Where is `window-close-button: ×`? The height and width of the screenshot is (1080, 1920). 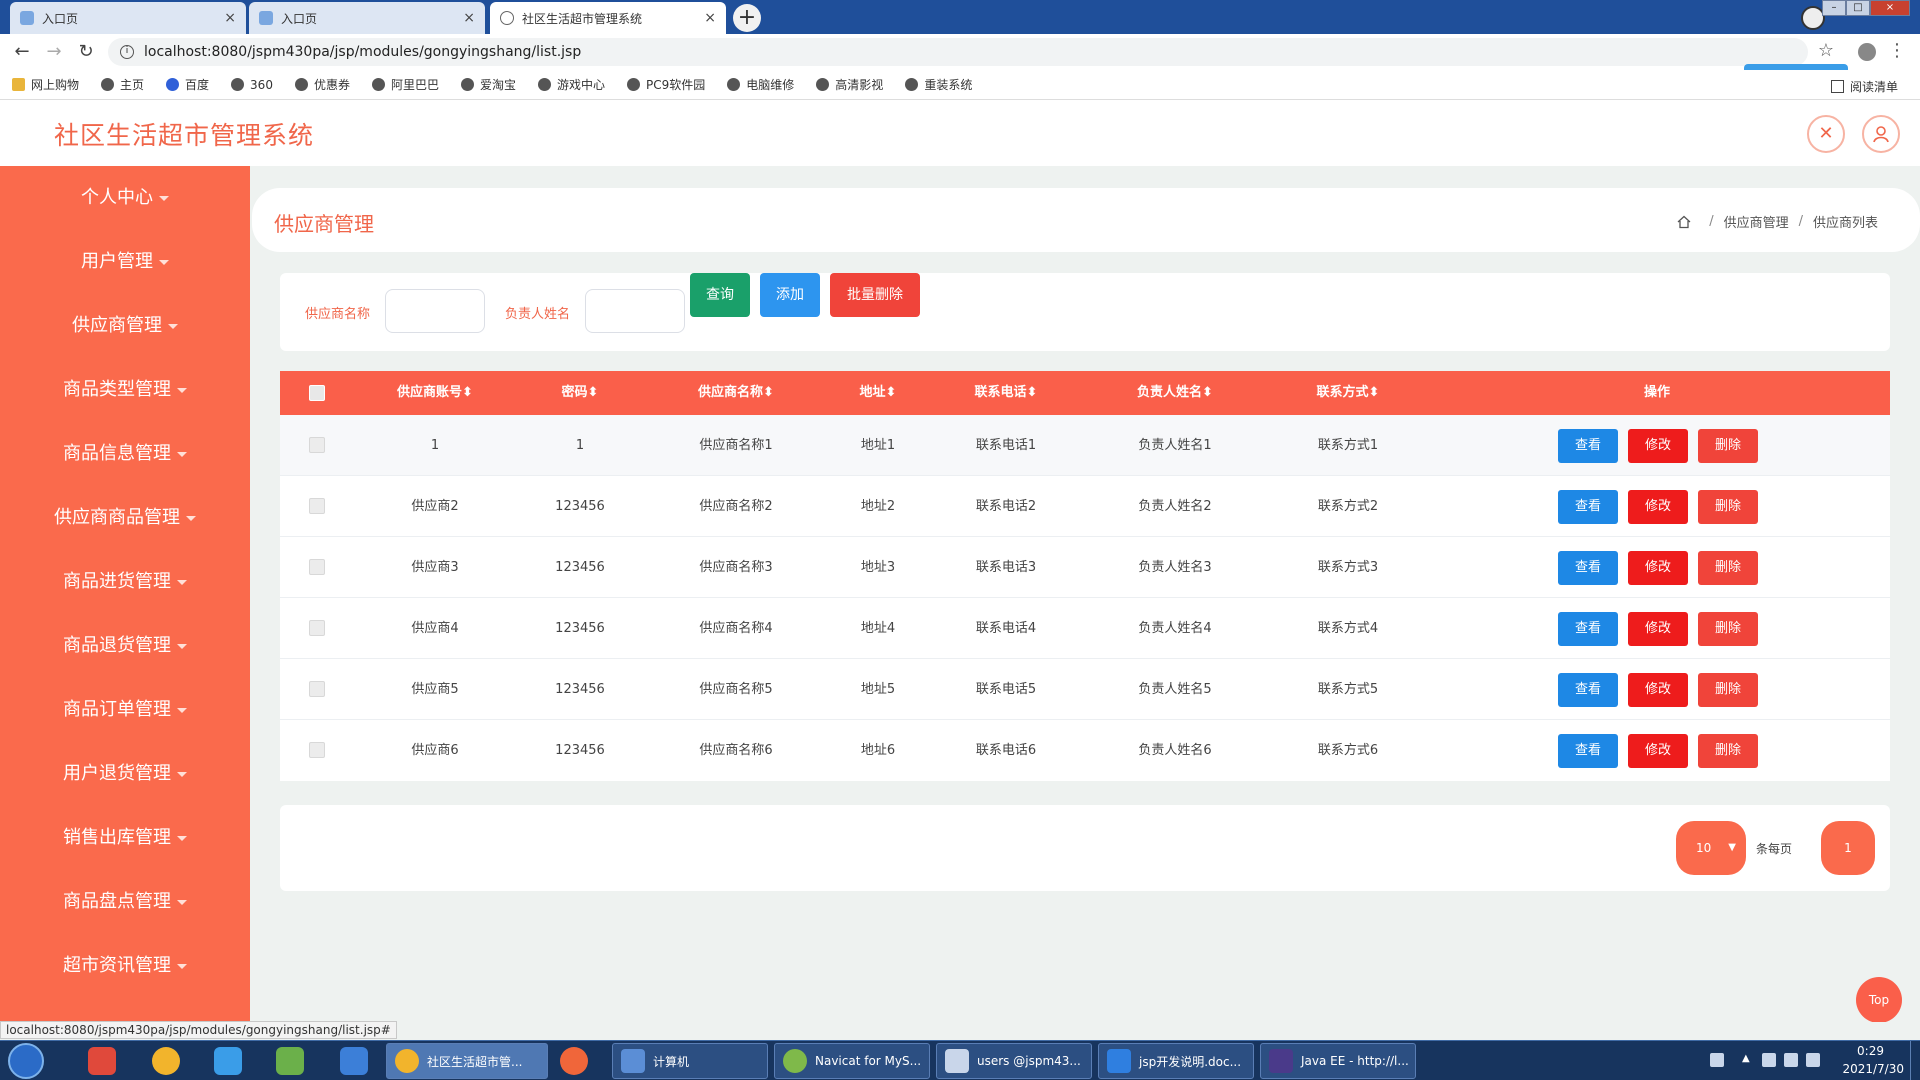 window-close-button: × is located at coordinates (1890, 8).